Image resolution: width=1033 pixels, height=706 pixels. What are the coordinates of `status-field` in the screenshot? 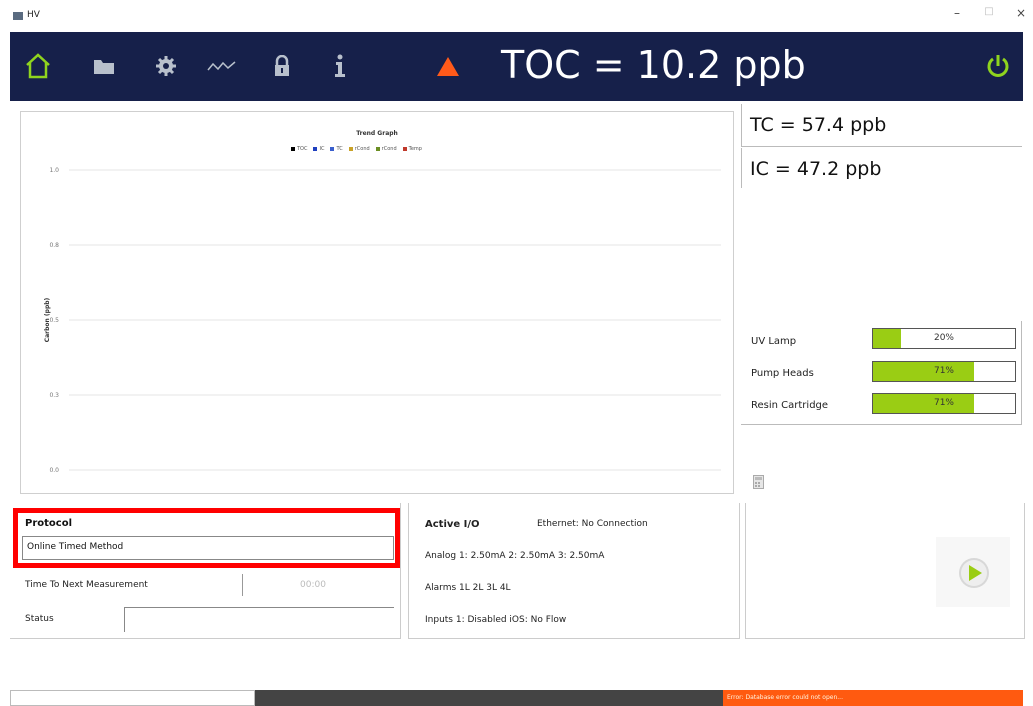 It's located at (259, 619).